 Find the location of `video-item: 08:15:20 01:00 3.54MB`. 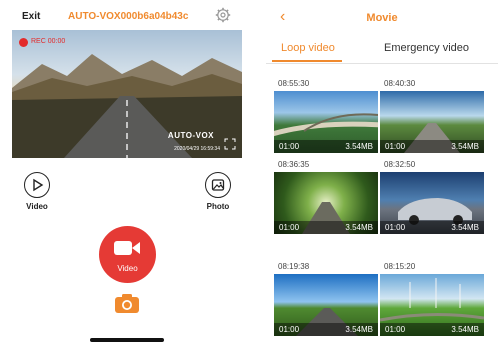

video-item: 08:15:20 01:00 3.54MB is located at coordinates (432, 300).